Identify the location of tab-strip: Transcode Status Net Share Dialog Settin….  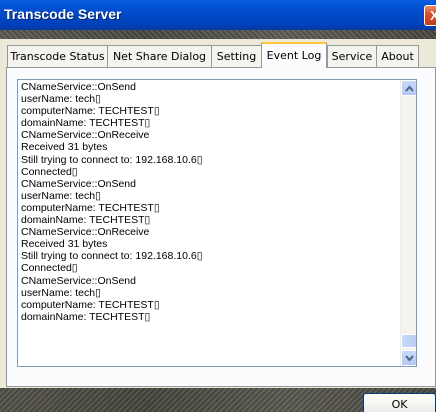
(218, 55).